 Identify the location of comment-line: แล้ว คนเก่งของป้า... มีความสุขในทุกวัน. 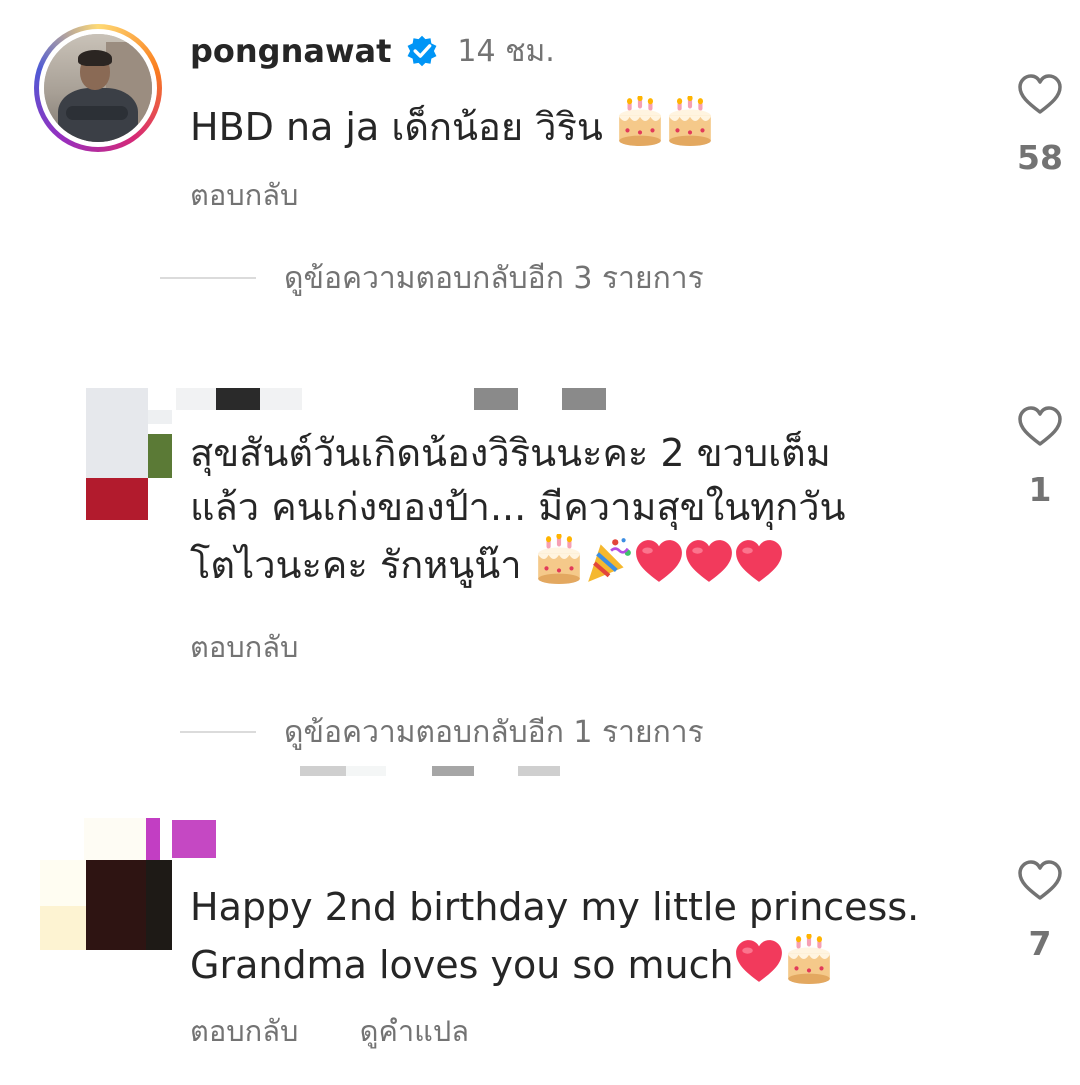
(518, 507).